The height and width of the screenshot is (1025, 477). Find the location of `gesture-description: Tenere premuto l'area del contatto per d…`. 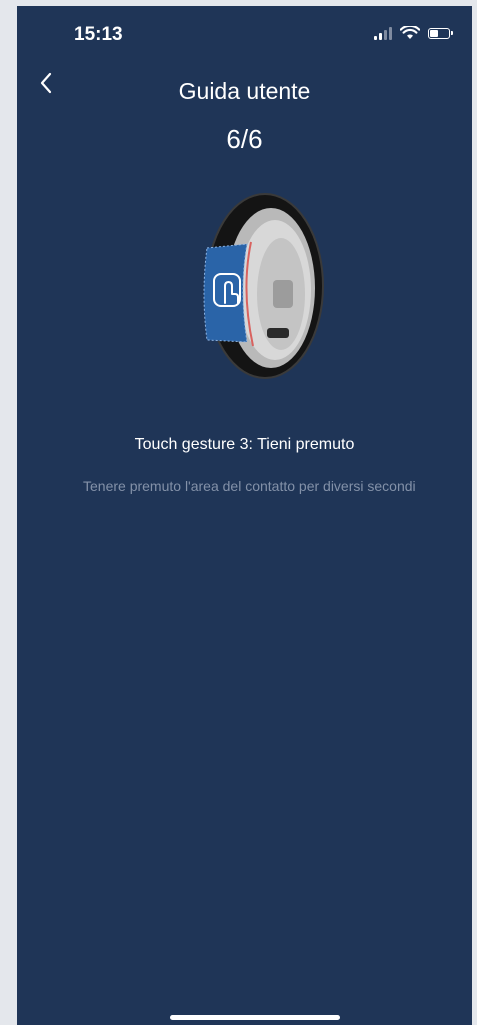

gesture-description: Tenere premuto l'area del contatto per d… is located at coordinates (249, 486).